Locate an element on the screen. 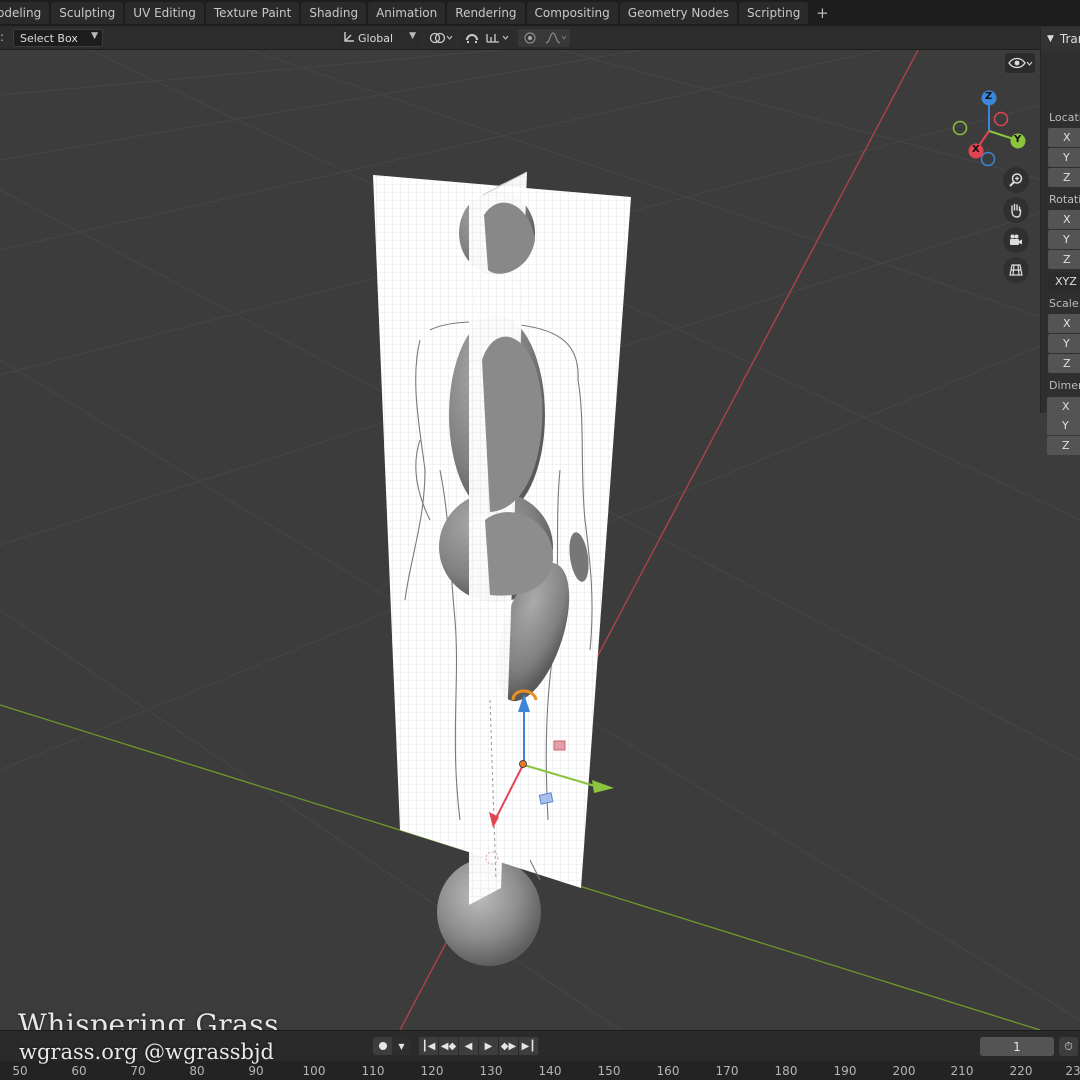 This screenshot has height=1080, width=1080. ruler-tick: 140 is located at coordinates (550, 1071).